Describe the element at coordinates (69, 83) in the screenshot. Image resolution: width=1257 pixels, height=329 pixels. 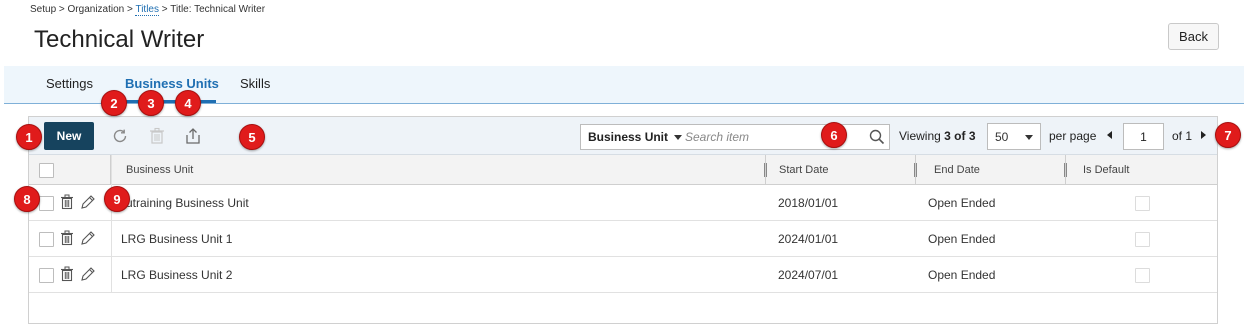
I see `tab-settings: Settings` at that location.